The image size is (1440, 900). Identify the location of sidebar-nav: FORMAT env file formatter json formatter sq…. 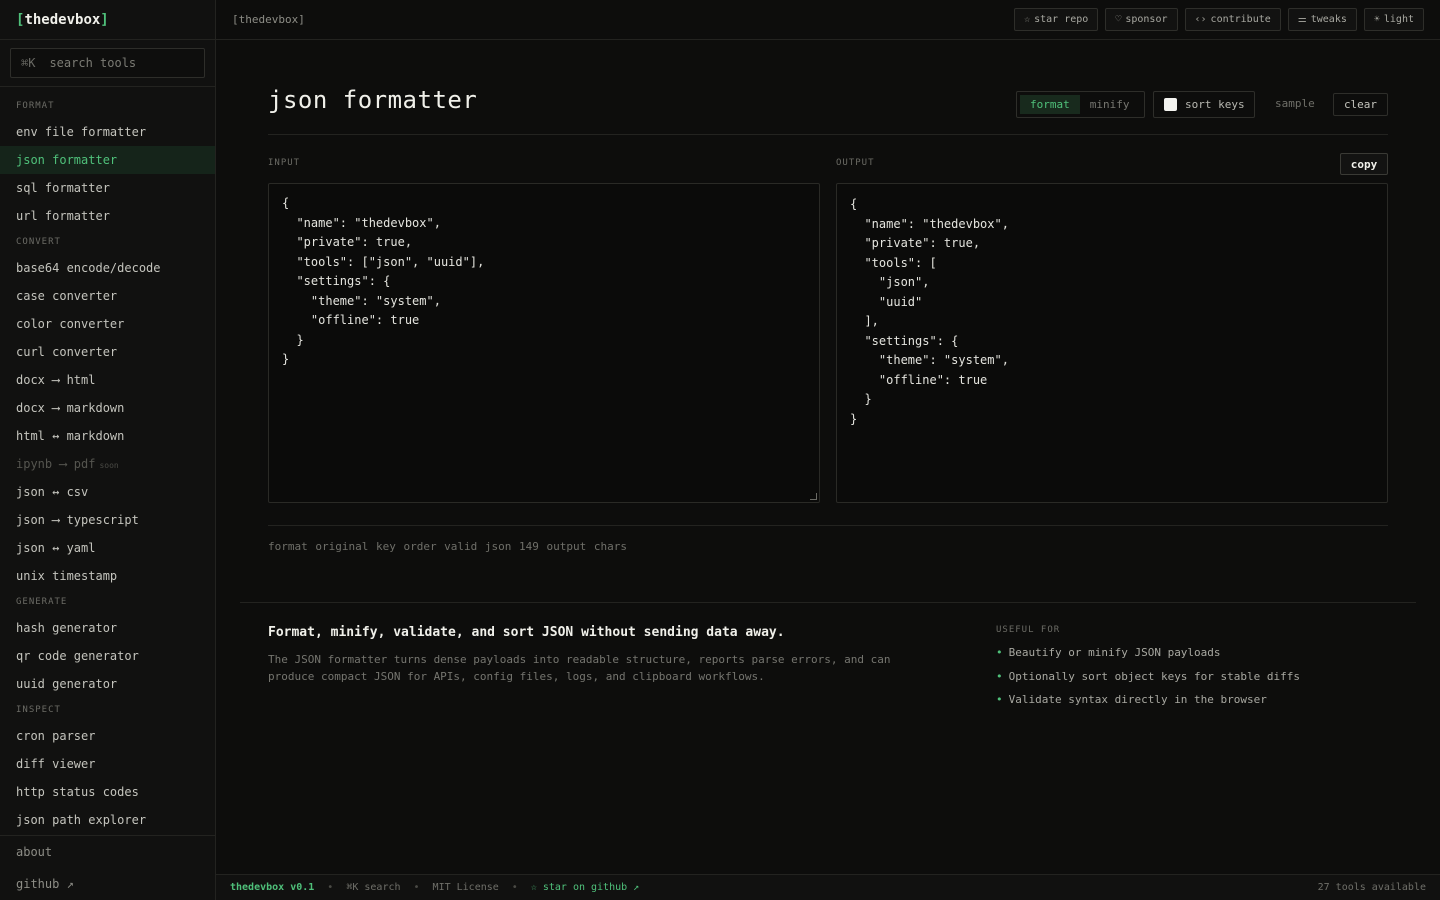
(107, 464).